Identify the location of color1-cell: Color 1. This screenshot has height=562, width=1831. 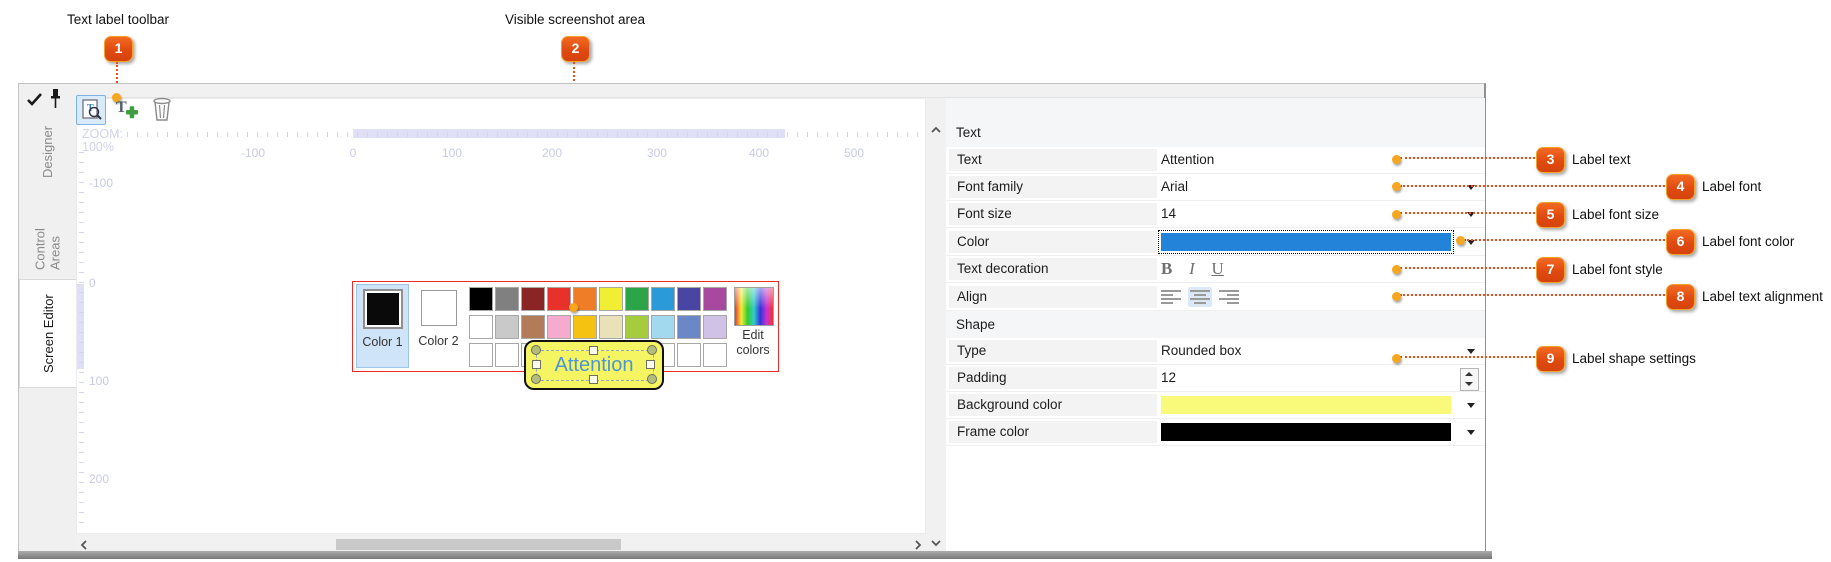
(382, 326).